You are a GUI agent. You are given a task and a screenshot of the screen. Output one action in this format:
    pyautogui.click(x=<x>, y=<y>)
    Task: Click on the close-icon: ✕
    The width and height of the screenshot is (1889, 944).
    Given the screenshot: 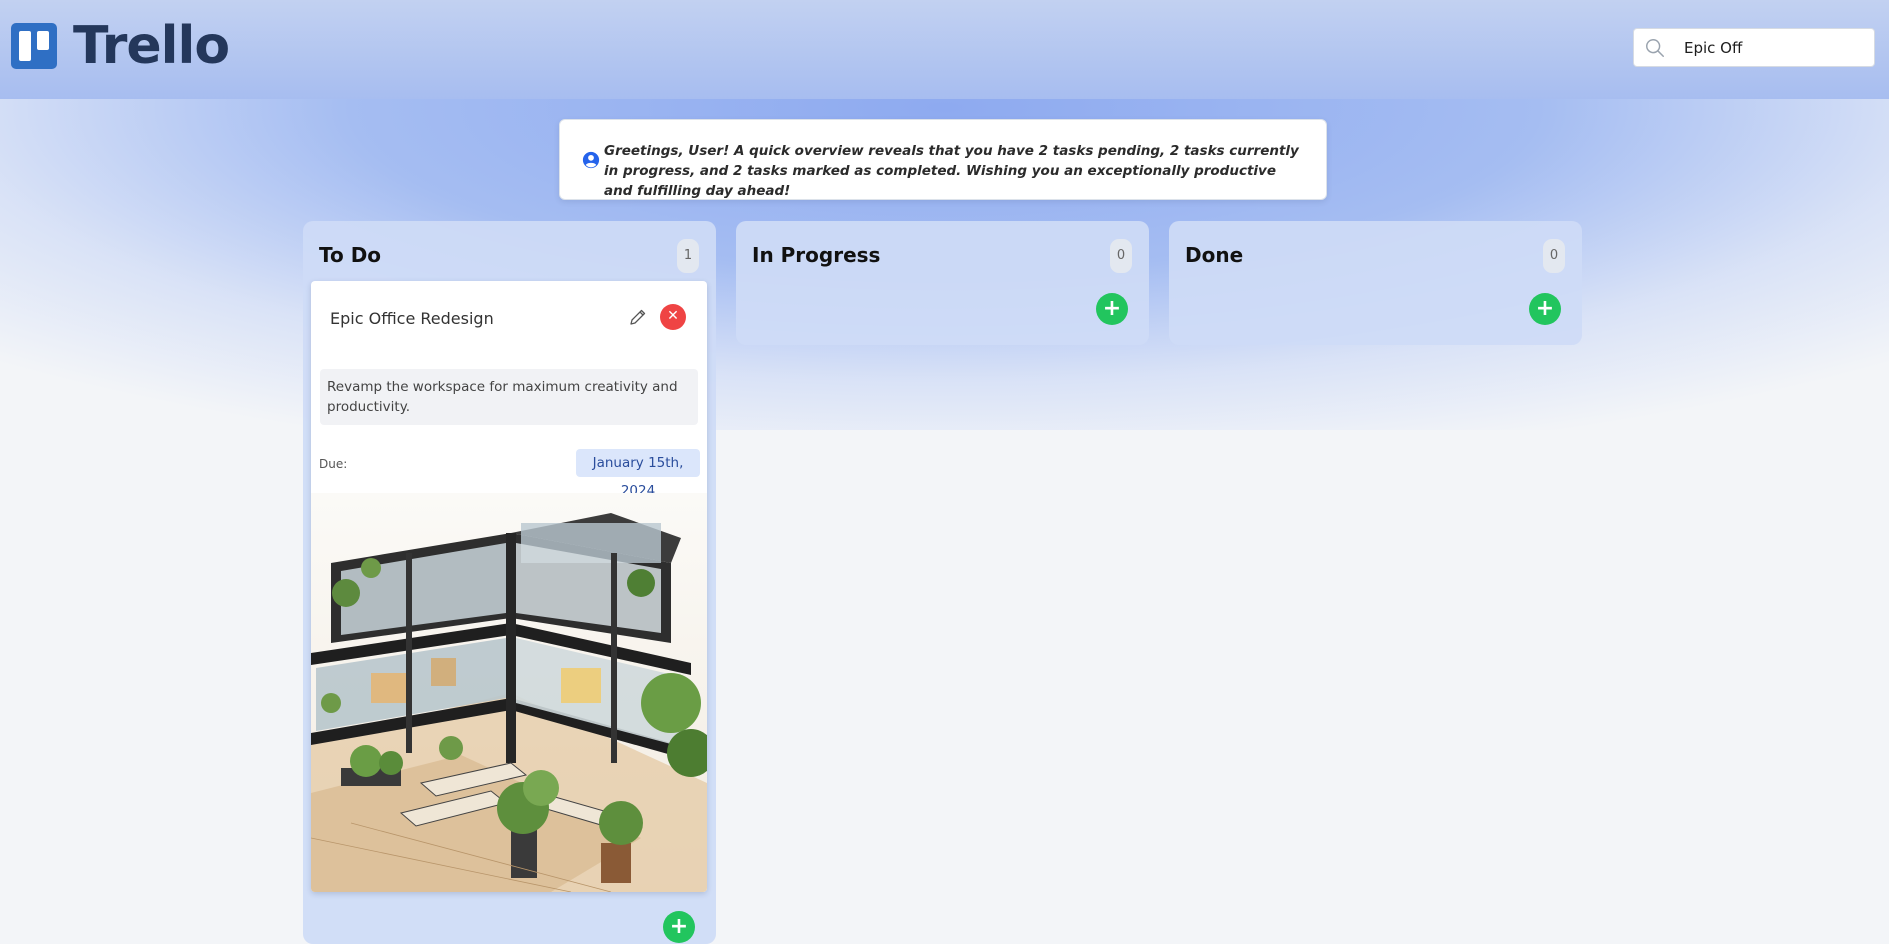 What is the action you would take?
    pyautogui.click(x=673, y=316)
    